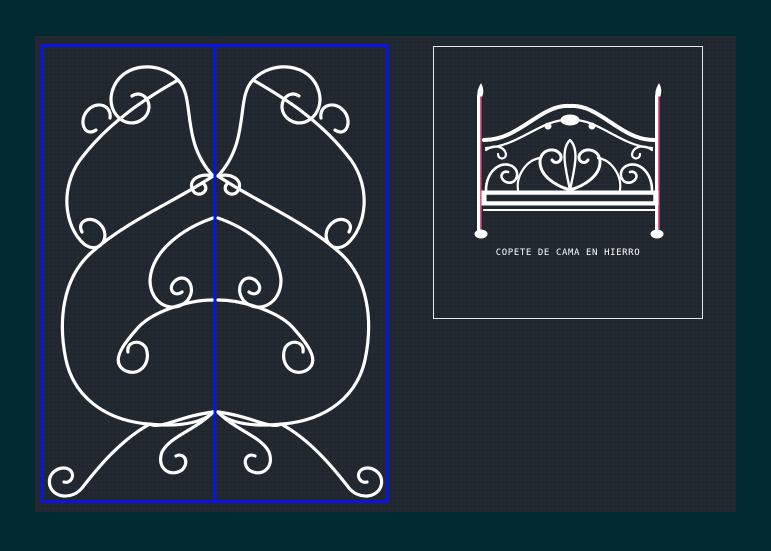 This screenshot has width=771, height=551. I want to click on right-post-foot, so click(657, 234).